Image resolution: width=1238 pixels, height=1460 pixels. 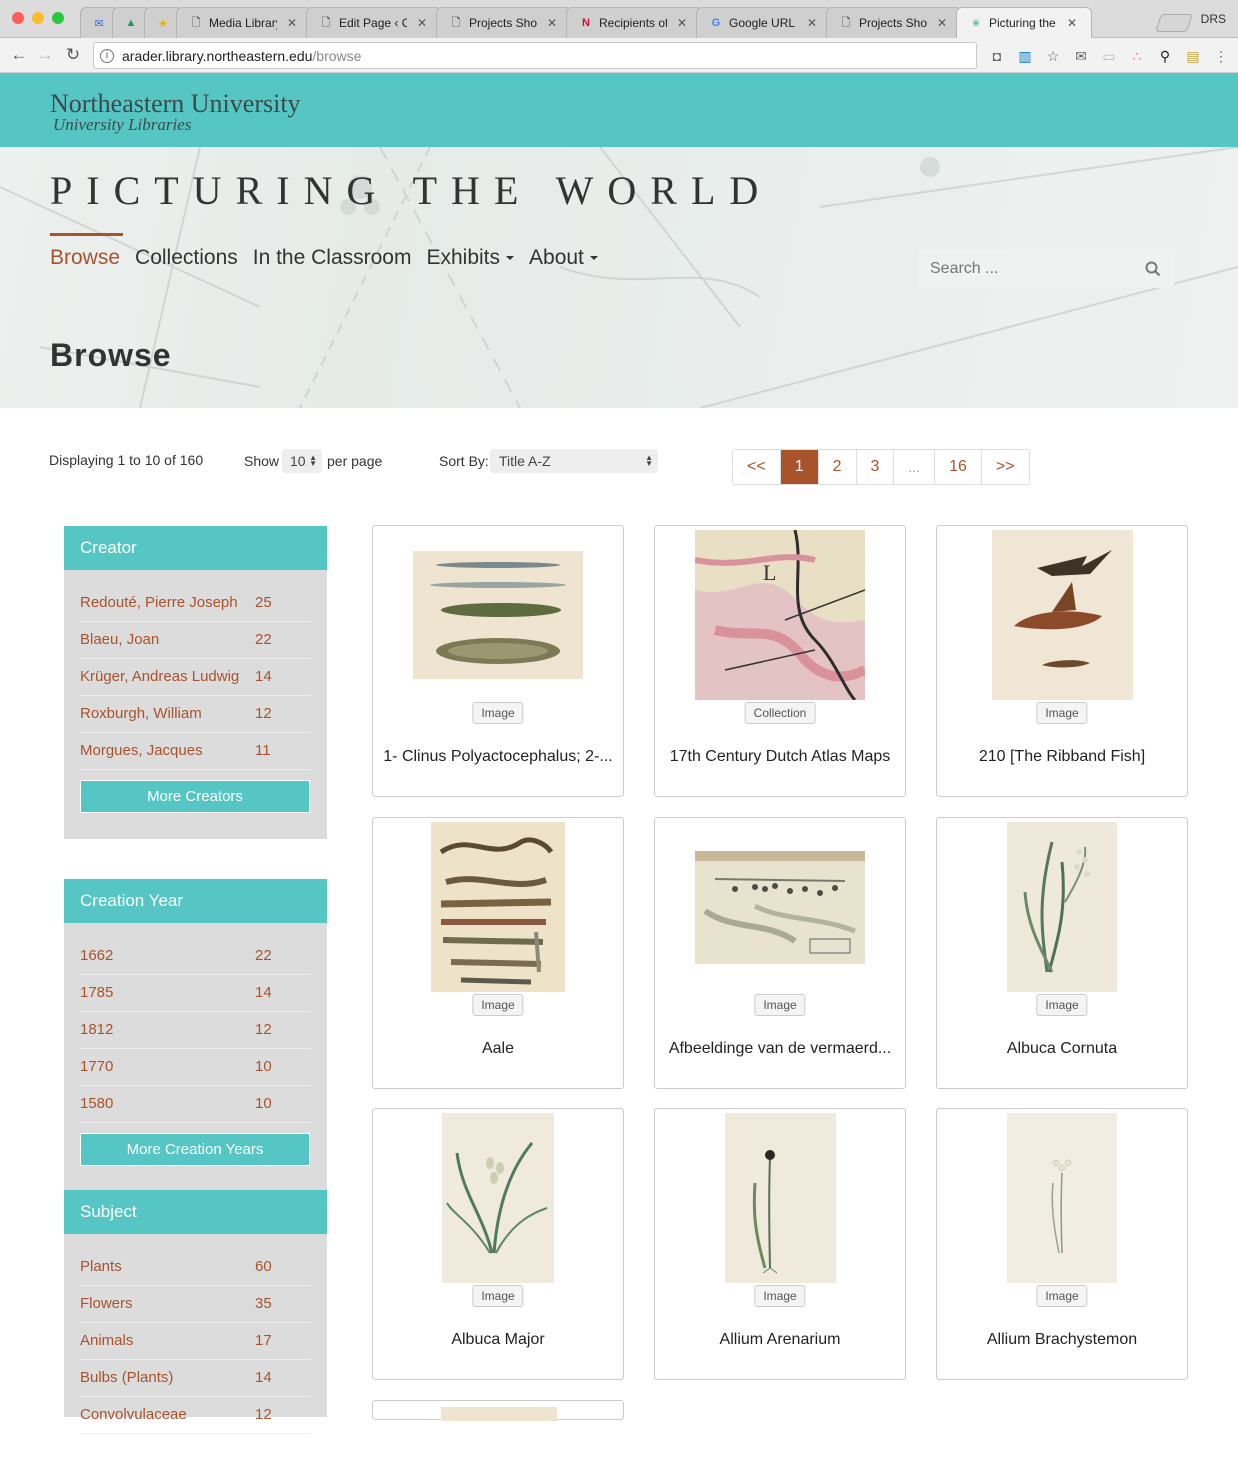 I want to click on nav-exhibits: Exhibits, so click(x=470, y=258).